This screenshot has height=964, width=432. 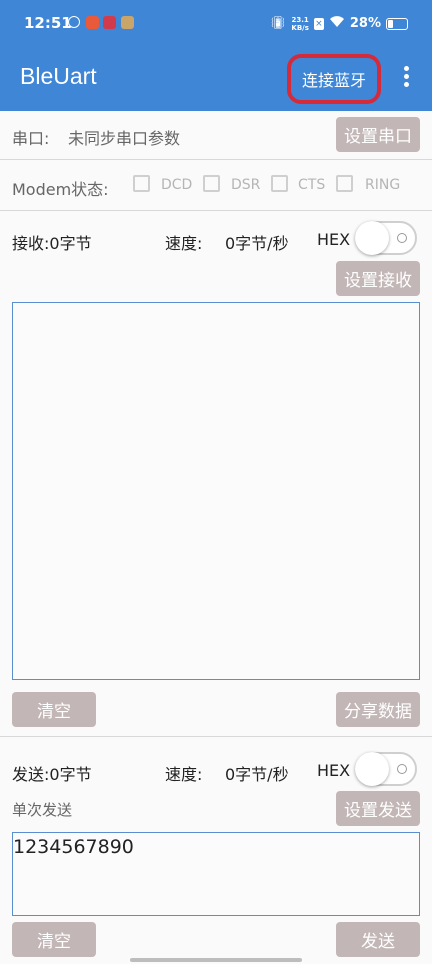 What do you see at coordinates (60, 189) in the screenshot?
I see `modem-label: Modem状态:` at bounding box center [60, 189].